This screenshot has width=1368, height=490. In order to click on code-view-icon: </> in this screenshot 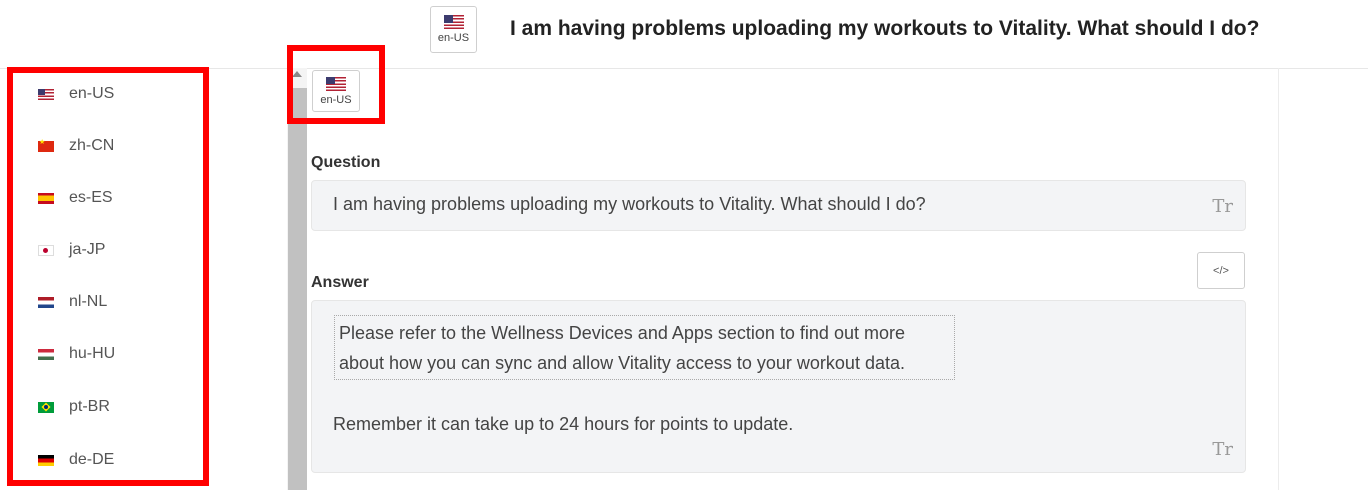, I will do `click(1221, 270)`.